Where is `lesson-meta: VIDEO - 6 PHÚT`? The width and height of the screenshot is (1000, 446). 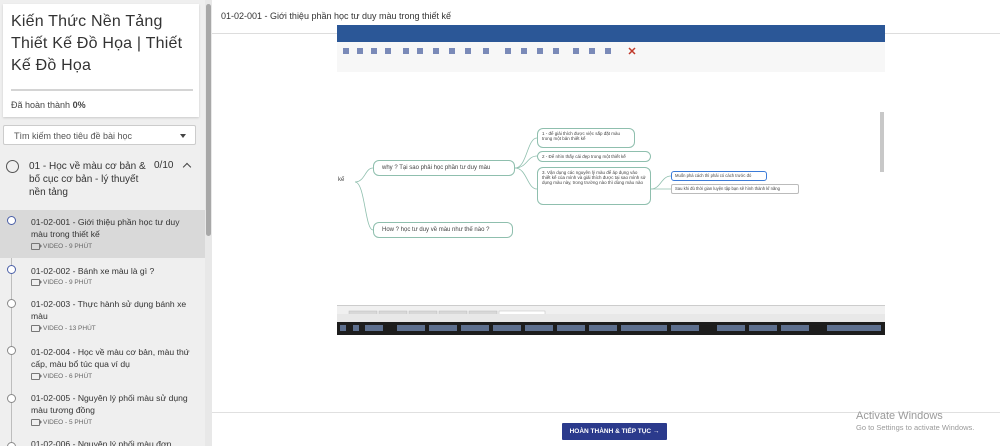
lesson-meta: VIDEO - 6 PHÚT is located at coordinates (61, 376).